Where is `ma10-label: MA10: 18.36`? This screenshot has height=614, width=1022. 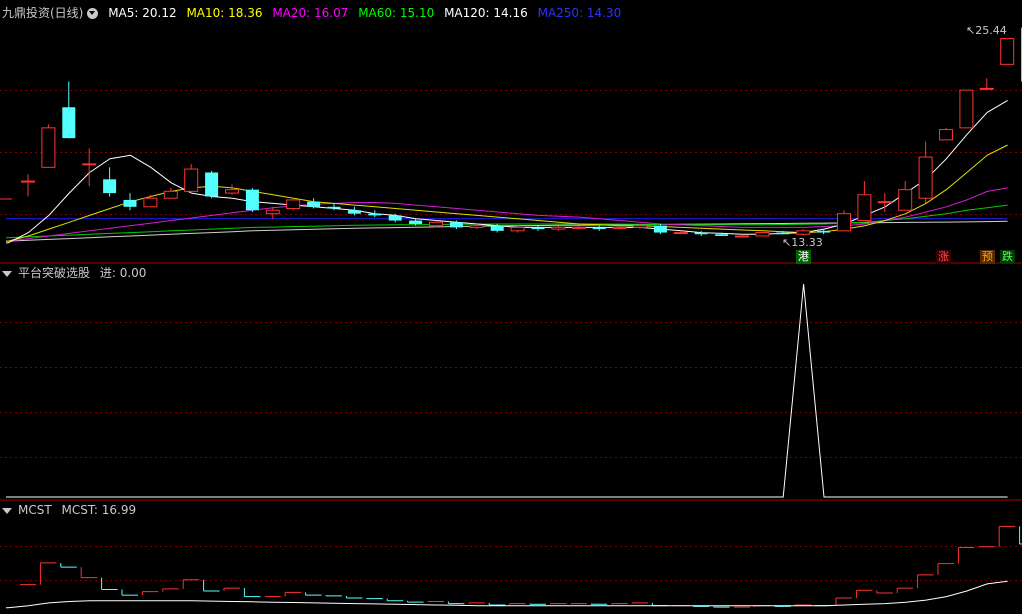 ma10-label: MA10: 18.36 is located at coordinates (224, 13).